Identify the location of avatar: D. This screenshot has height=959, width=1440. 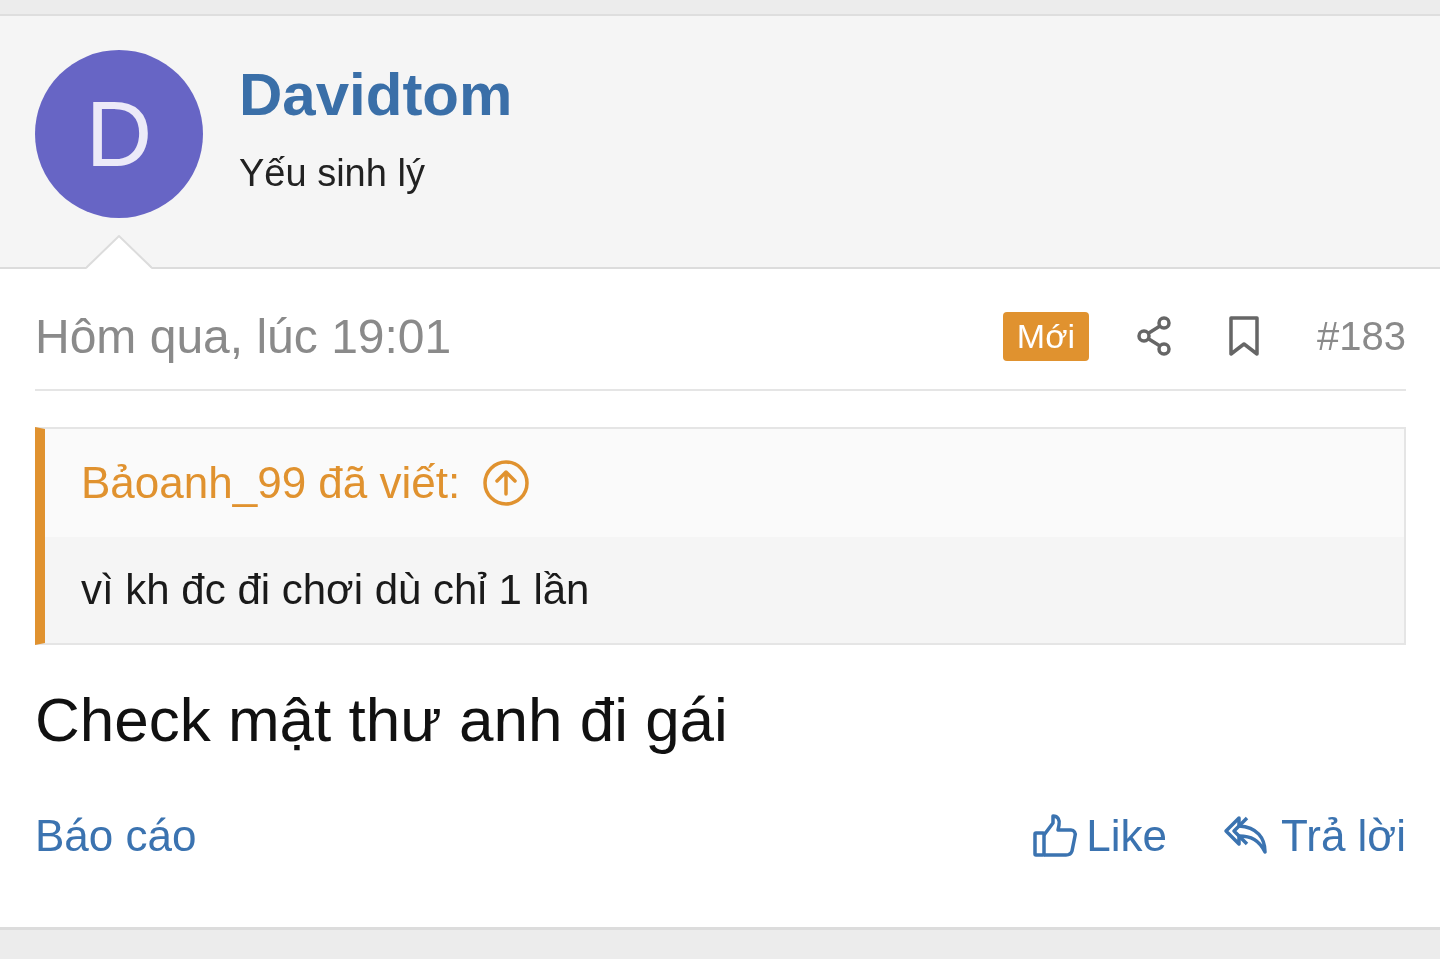
(119, 134).